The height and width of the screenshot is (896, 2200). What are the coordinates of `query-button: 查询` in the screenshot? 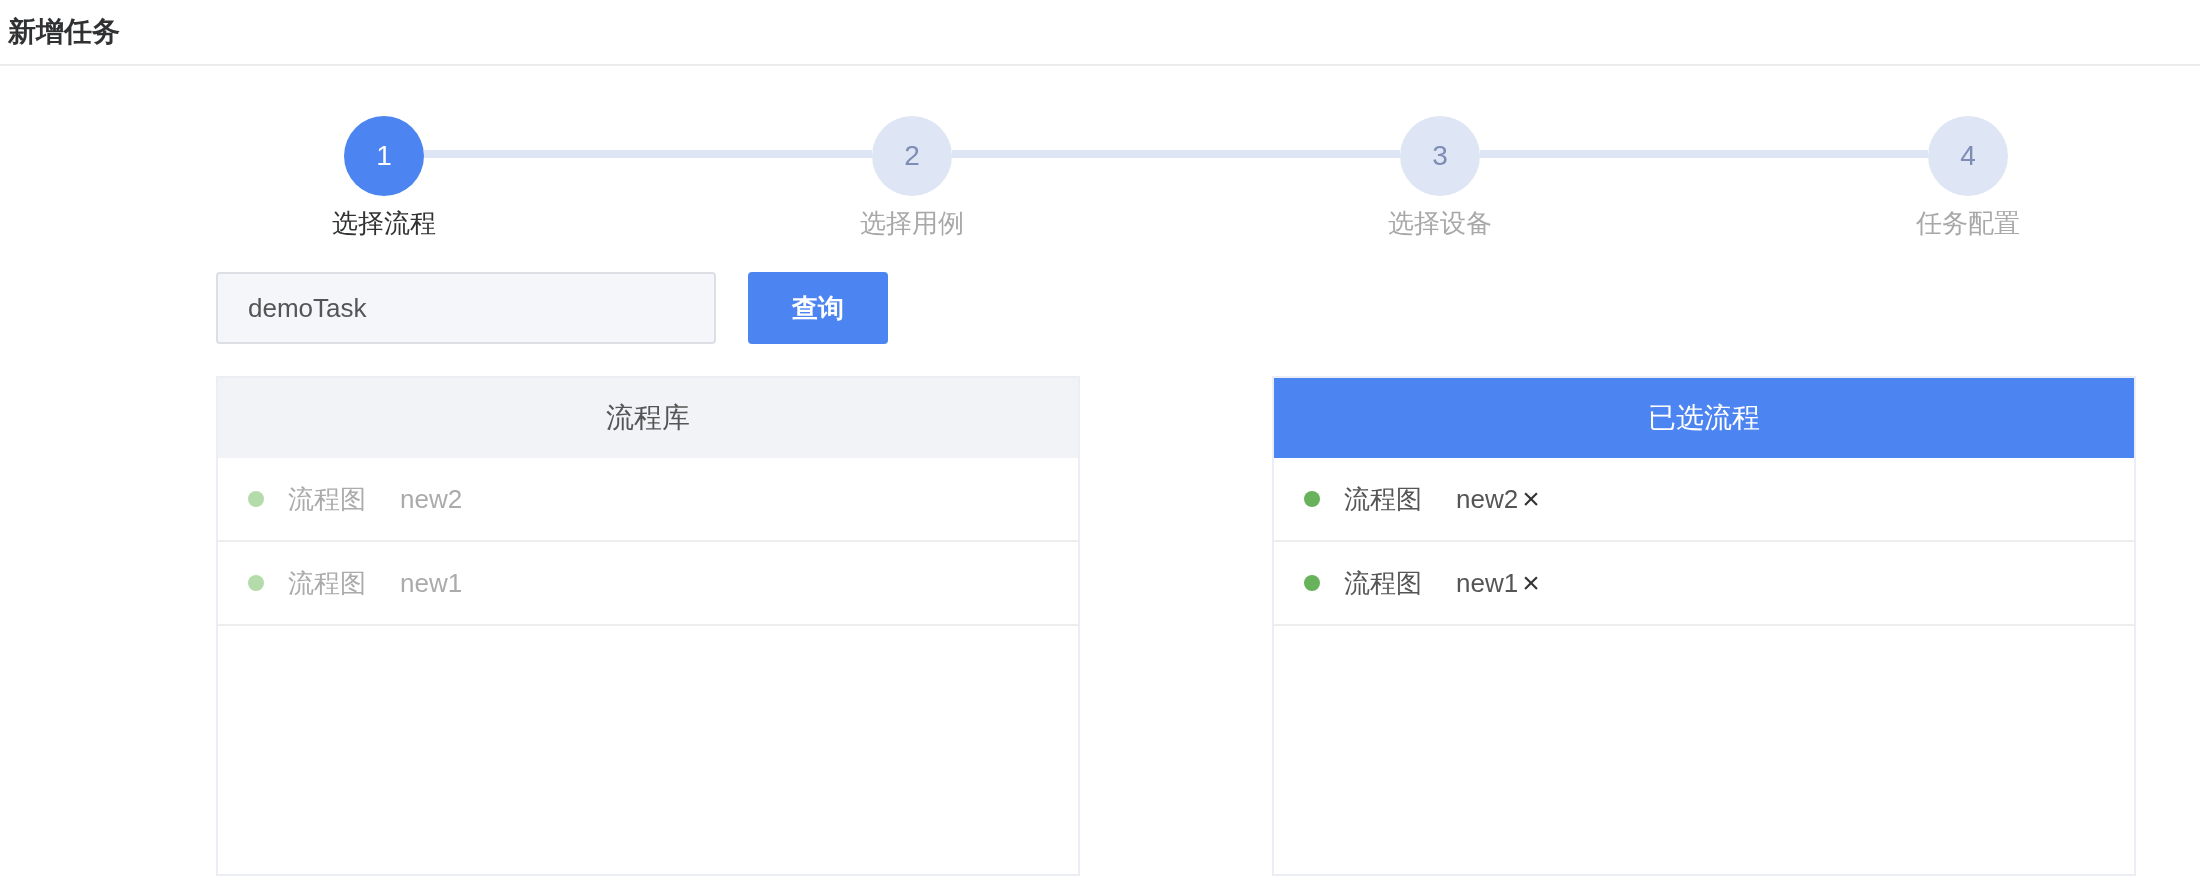 It's located at (818, 308).